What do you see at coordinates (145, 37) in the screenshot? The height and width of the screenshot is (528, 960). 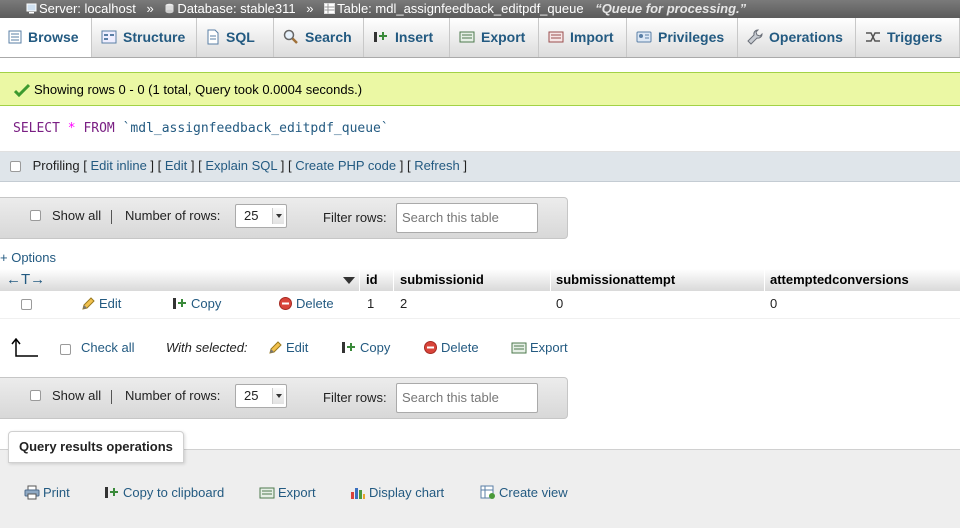 I see `tab-structure: Structure` at bounding box center [145, 37].